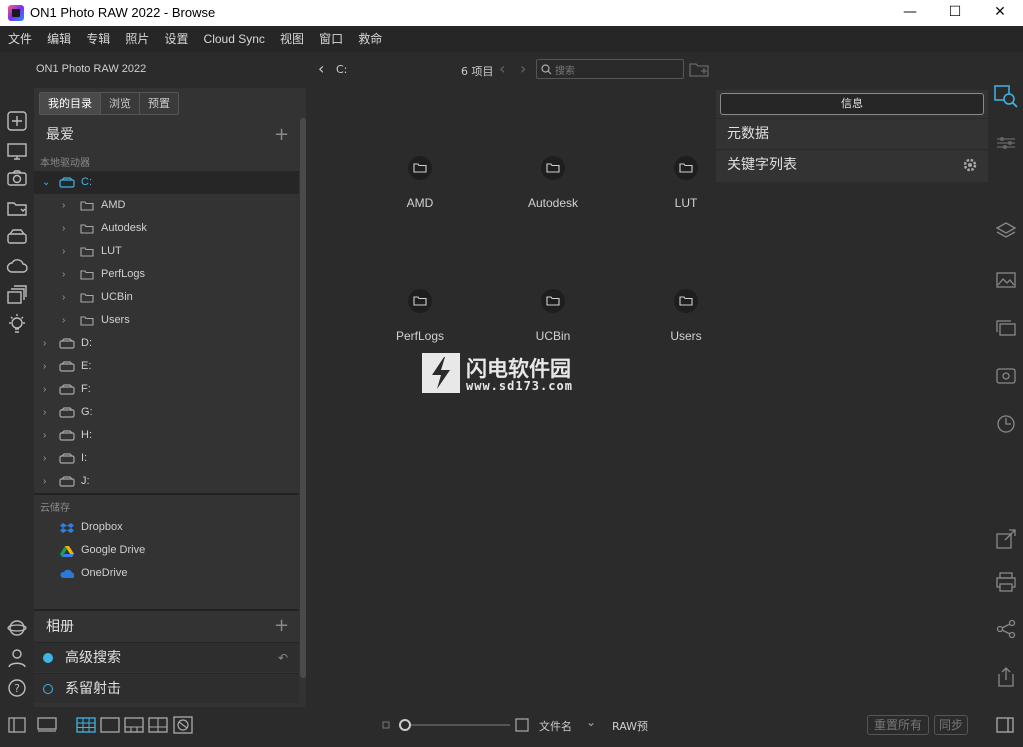 This screenshot has height=747, width=1023. Describe the element at coordinates (17, 151) in the screenshot. I see `monitor-icon` at that location.